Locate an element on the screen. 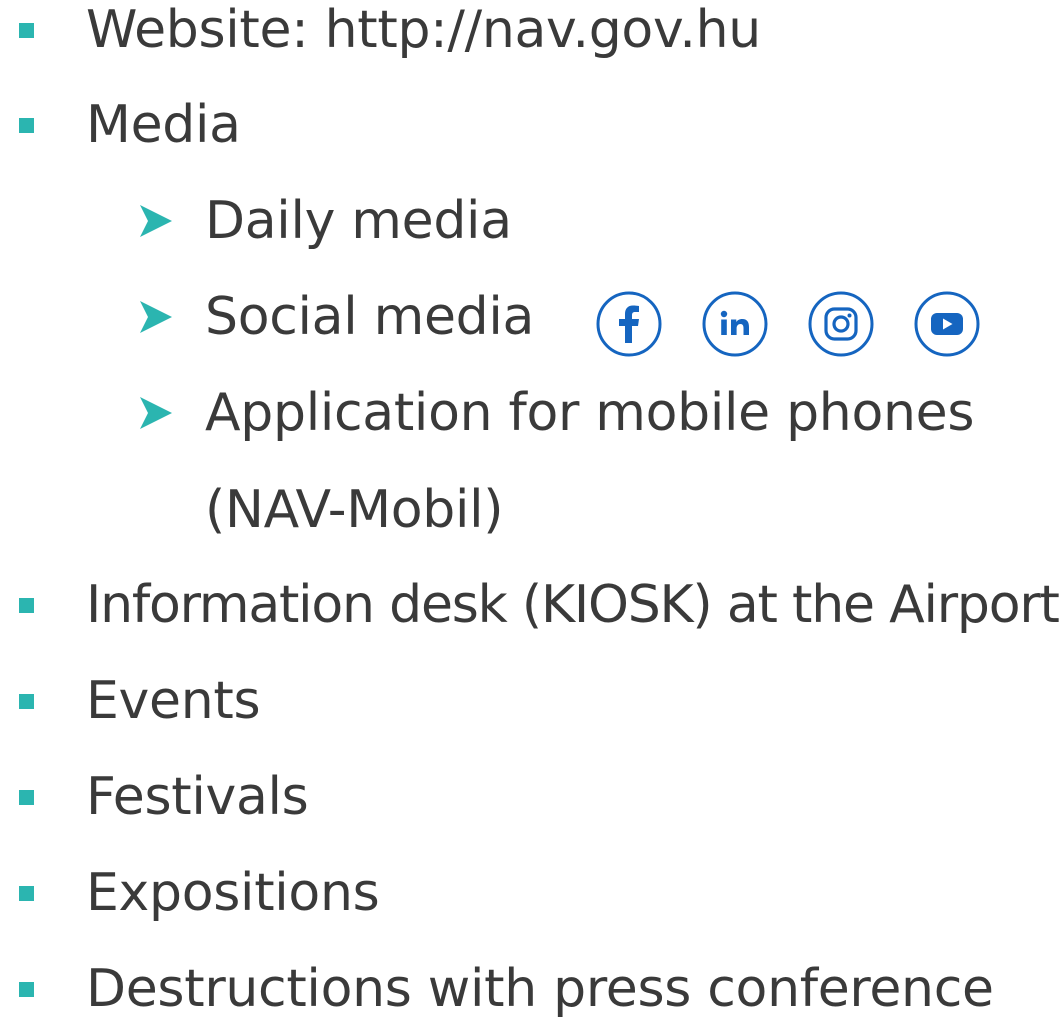  sub-item-text: Application for mobile phones is located at coordinates (590, 413).